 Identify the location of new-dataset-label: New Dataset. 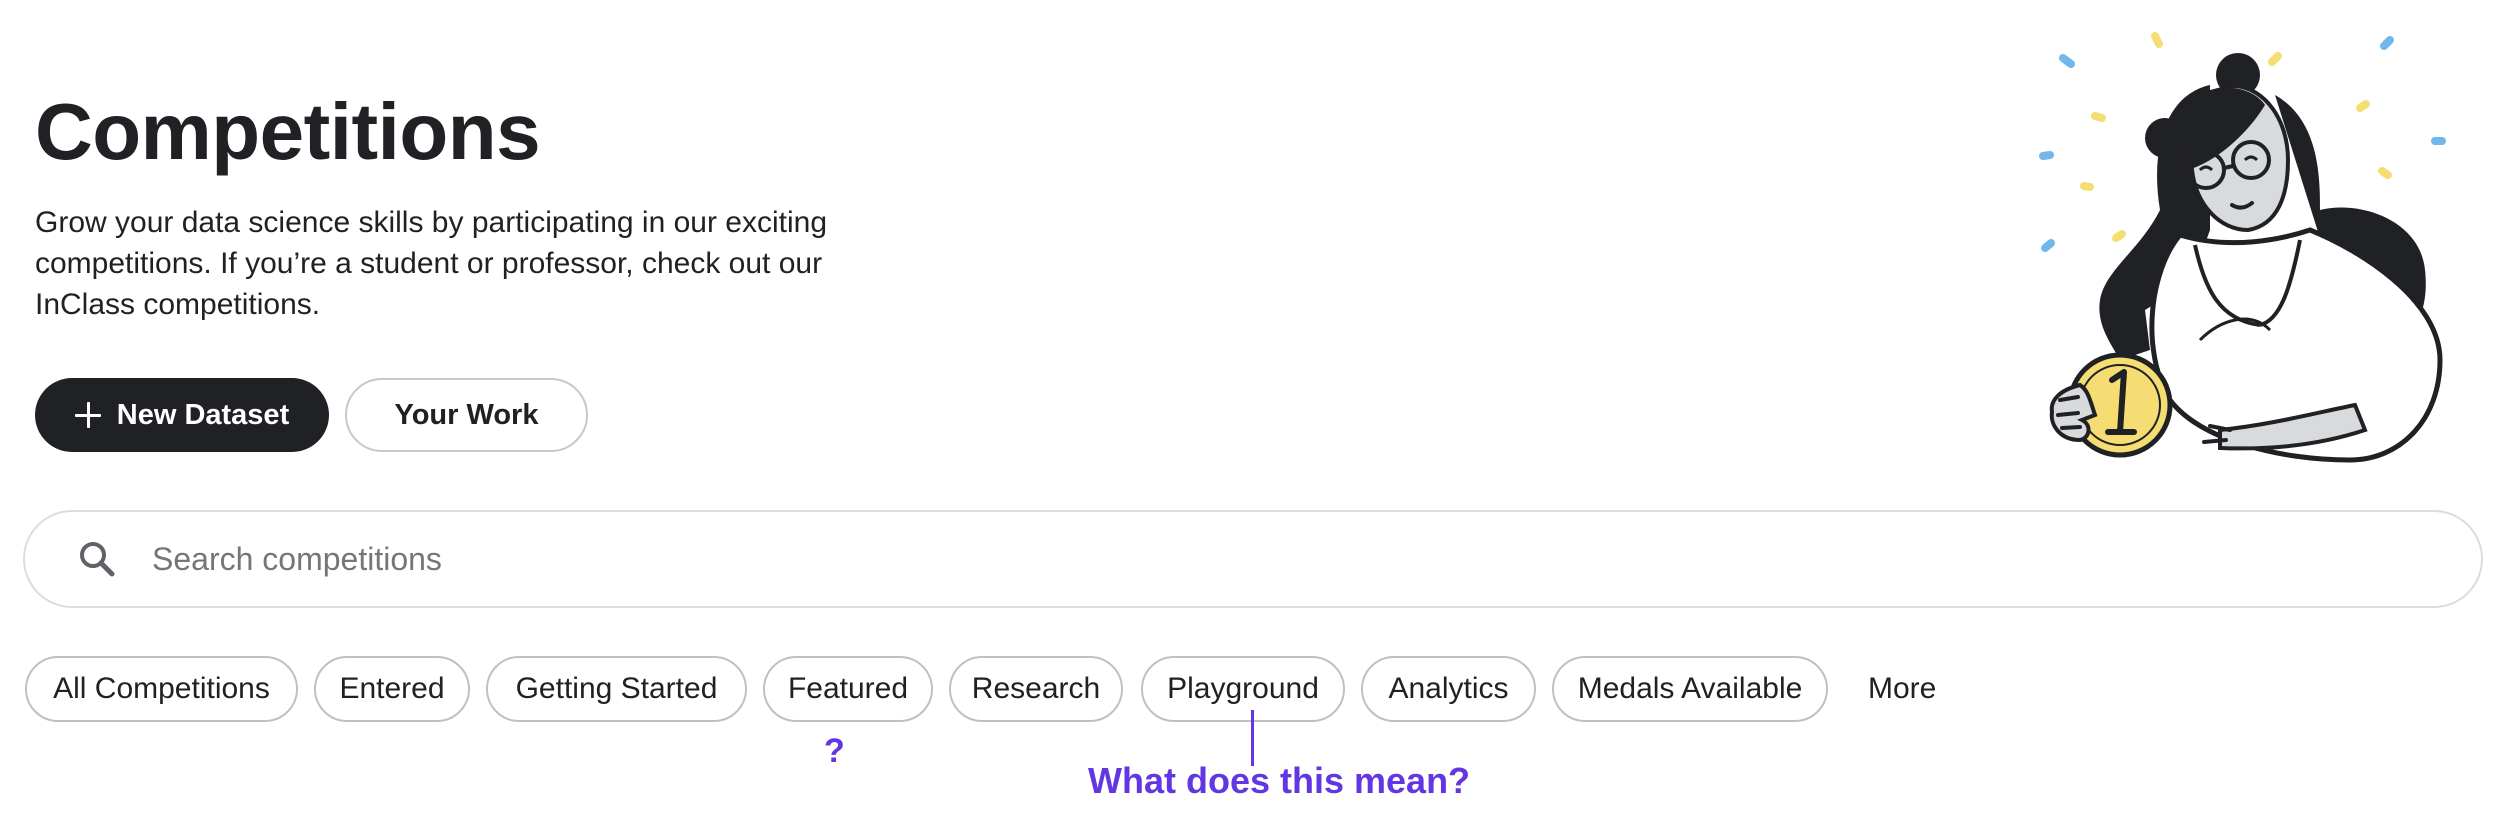
(203, 414).